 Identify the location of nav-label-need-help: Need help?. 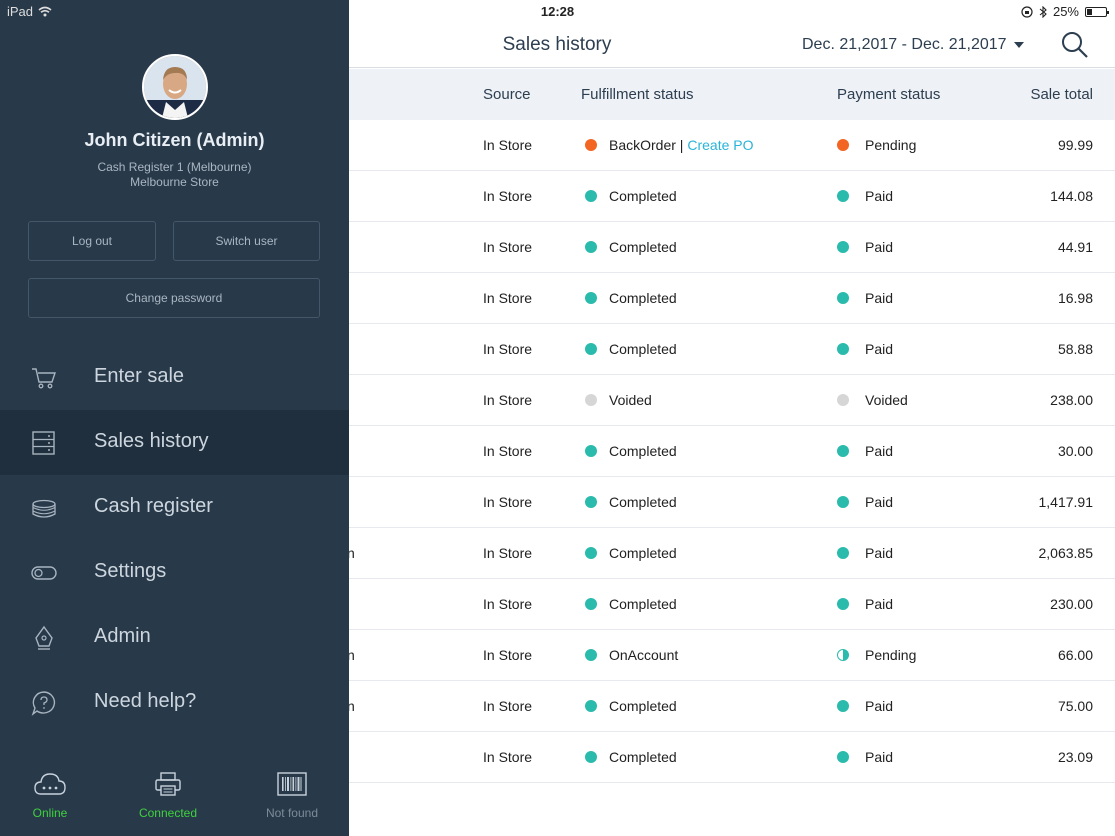
(145, 701).